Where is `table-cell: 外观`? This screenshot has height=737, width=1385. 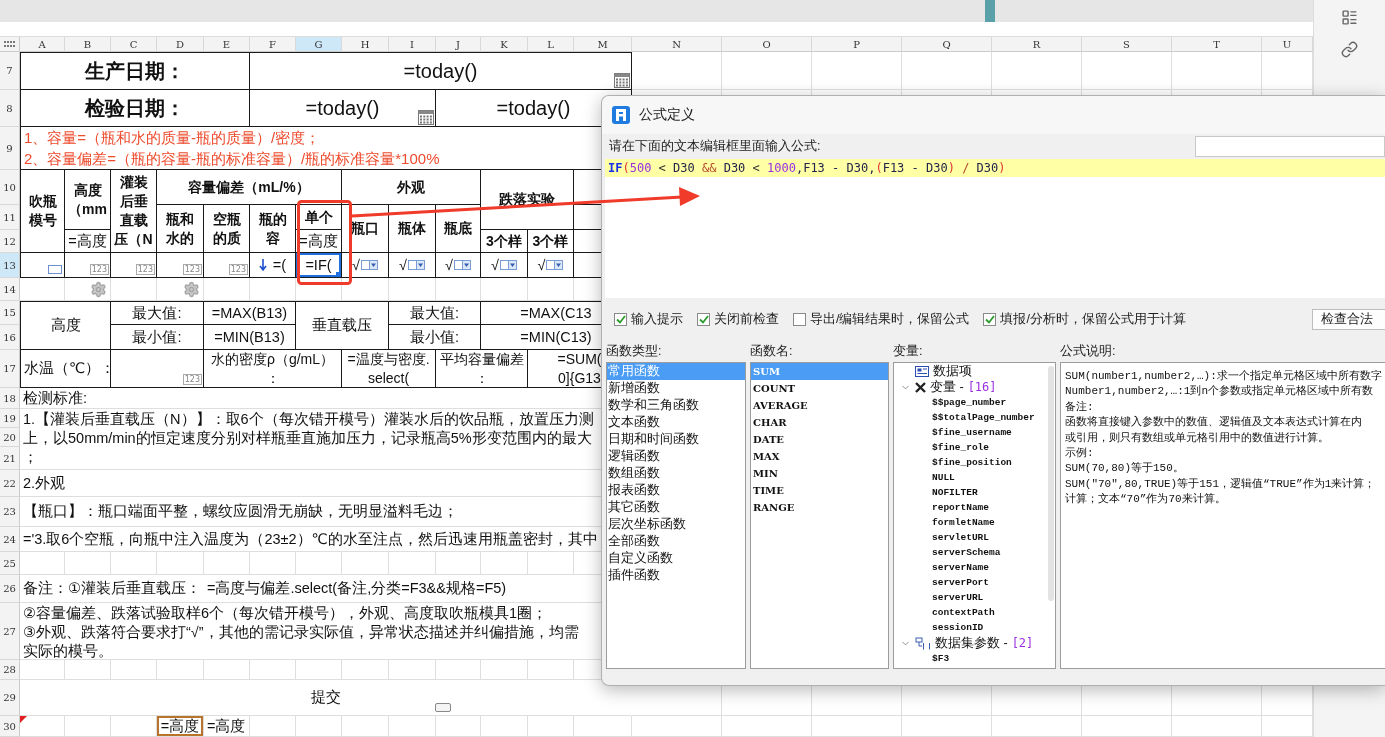
table-cell: 外观 is located at coordinates (411, 187).